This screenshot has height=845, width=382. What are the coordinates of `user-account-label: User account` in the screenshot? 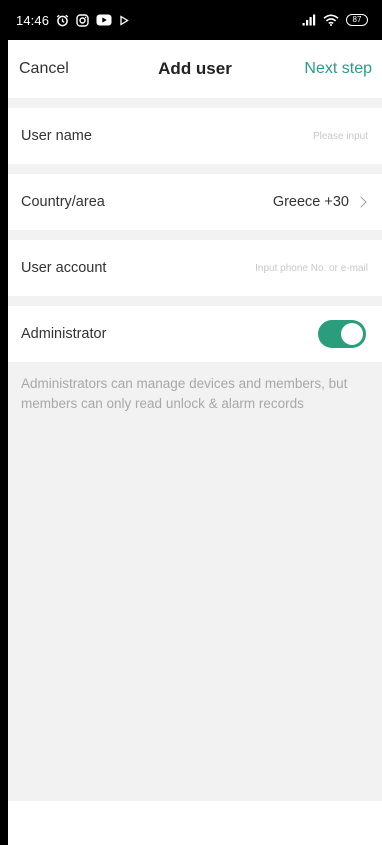 It's located at (64, 268).